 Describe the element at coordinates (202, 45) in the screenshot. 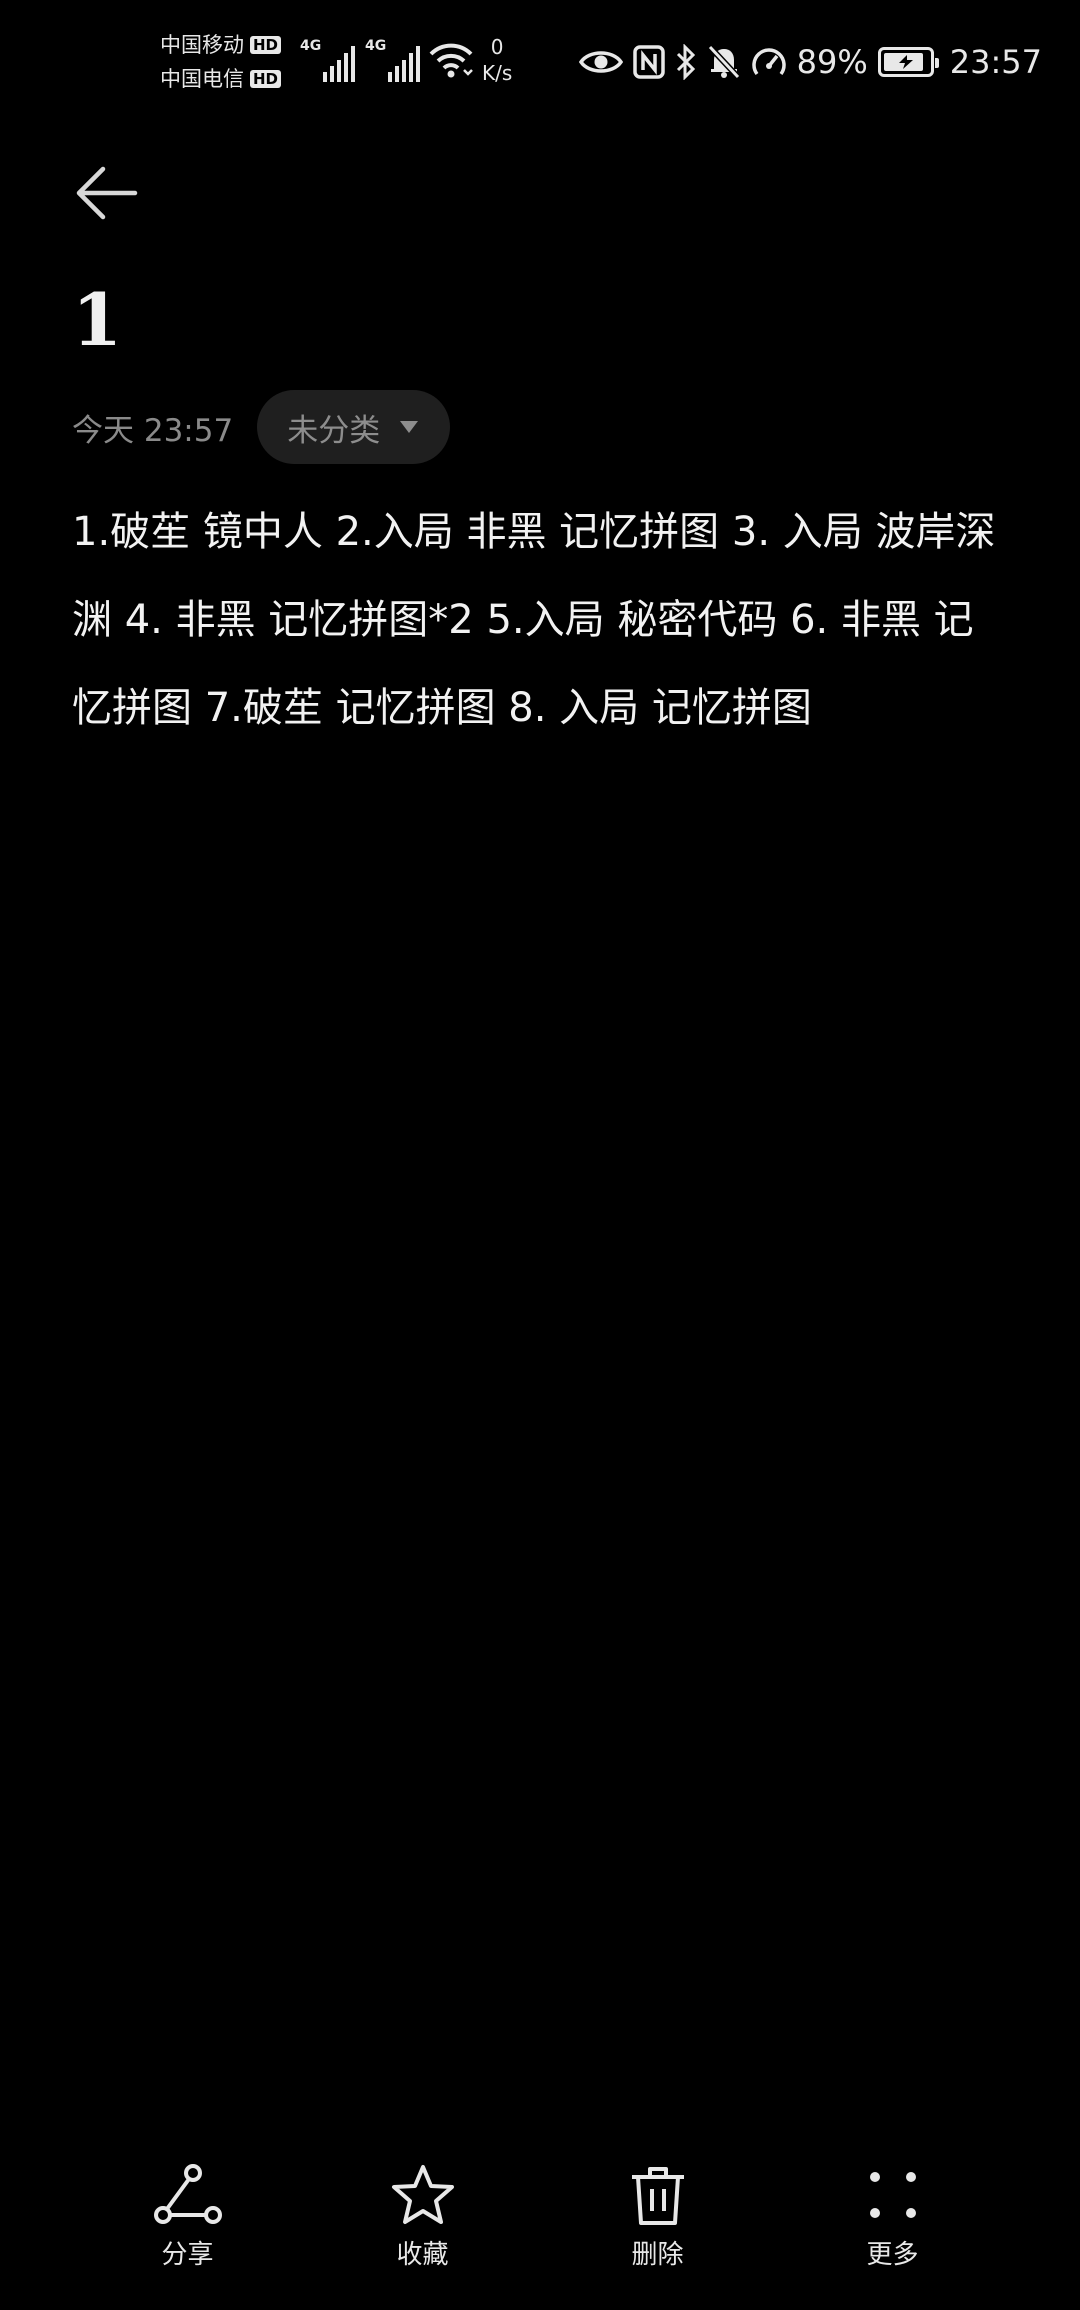

I see `carrier-1-label: 中国移动` at that location.